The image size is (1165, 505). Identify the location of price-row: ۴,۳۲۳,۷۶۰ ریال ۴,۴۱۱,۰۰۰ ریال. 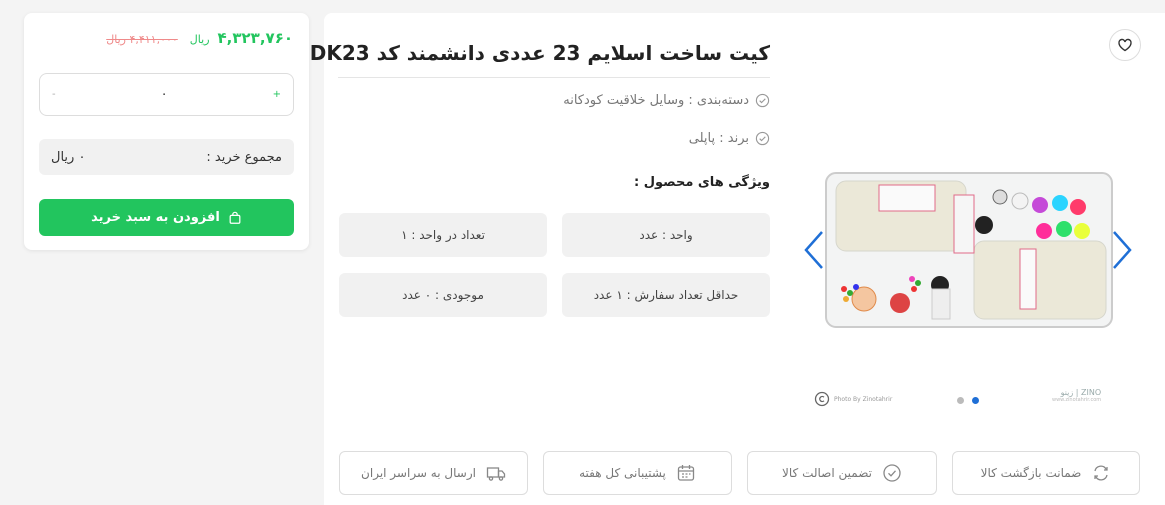
(199, 38).